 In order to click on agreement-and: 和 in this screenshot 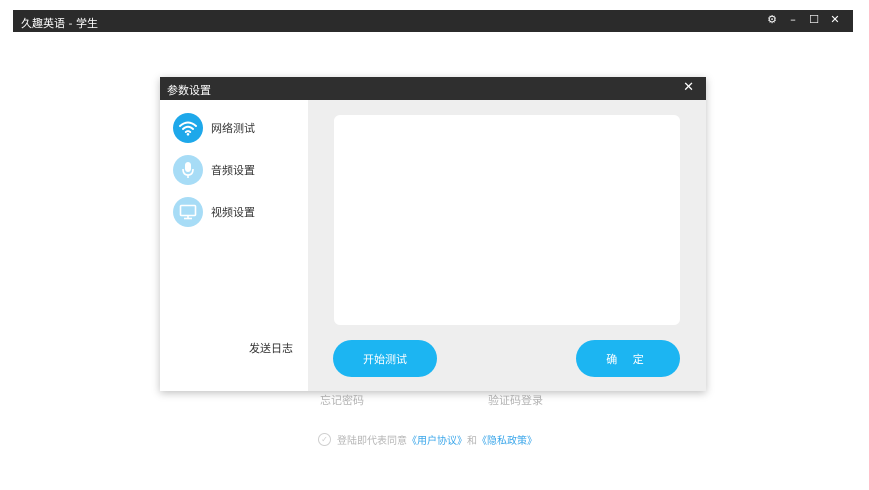, I will do `click(472, 441)`.